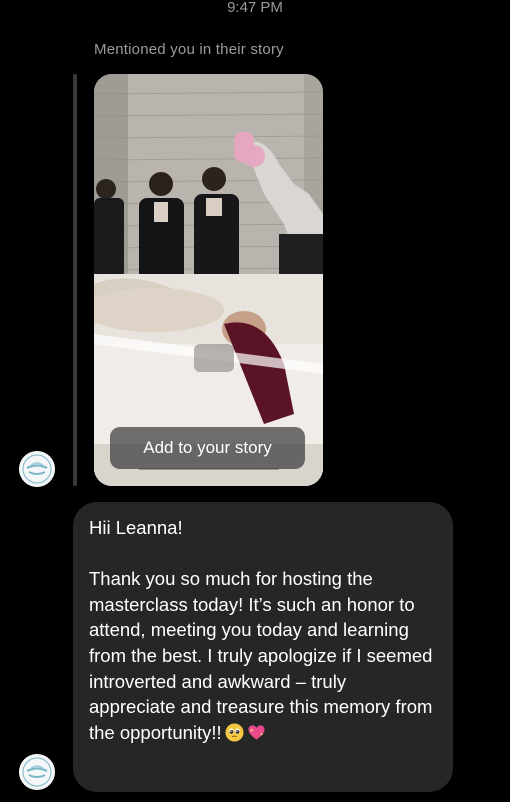 This screenshot has height=802, width=510. What do you see at coordinates (189, 49) in the screenshot?
I see `story-mention-label: Mentioned you in their story` at bounding box center [189, 49].